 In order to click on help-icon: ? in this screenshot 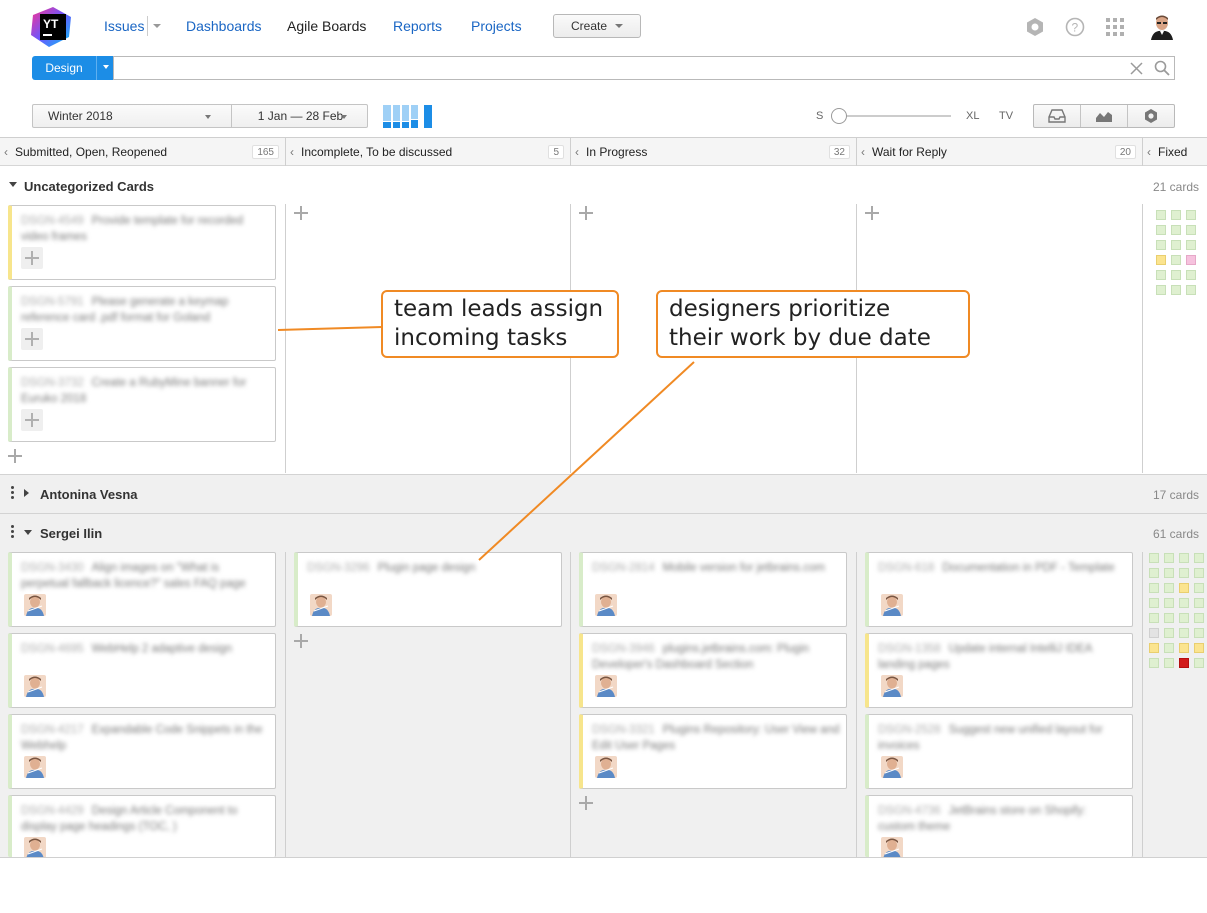, I will do `click(1075, 27)`.